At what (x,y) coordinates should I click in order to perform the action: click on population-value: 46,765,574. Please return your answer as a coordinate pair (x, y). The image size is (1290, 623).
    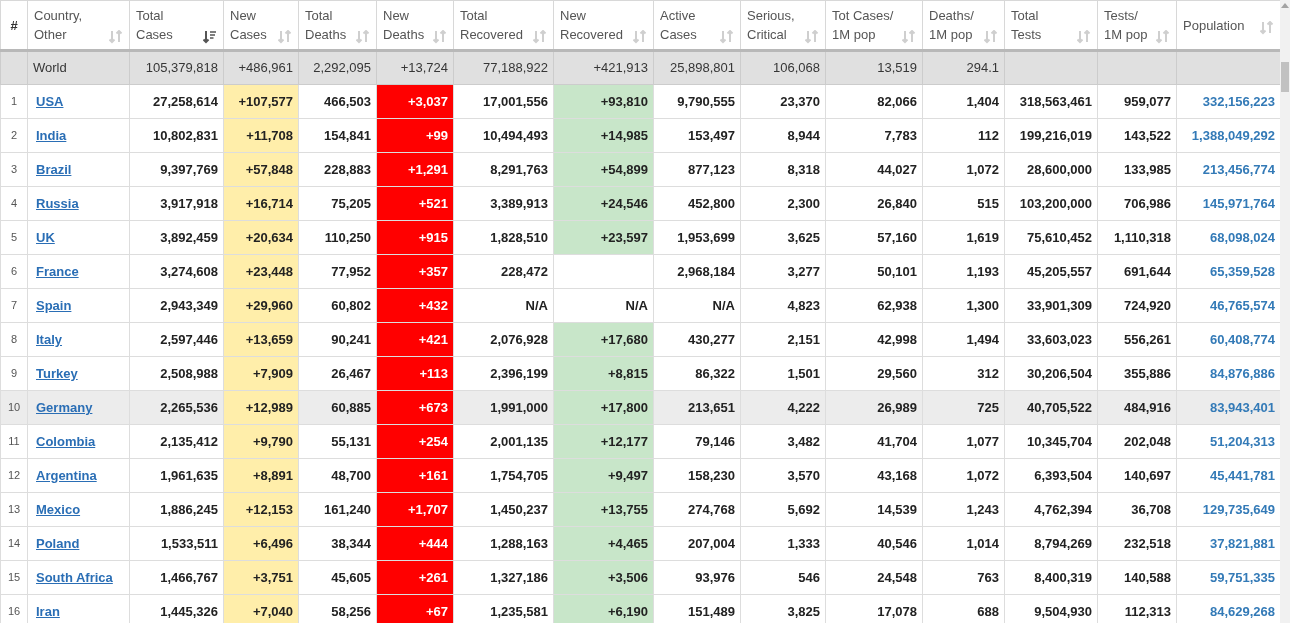
    Looking at the image, I should click on (1242, 305).